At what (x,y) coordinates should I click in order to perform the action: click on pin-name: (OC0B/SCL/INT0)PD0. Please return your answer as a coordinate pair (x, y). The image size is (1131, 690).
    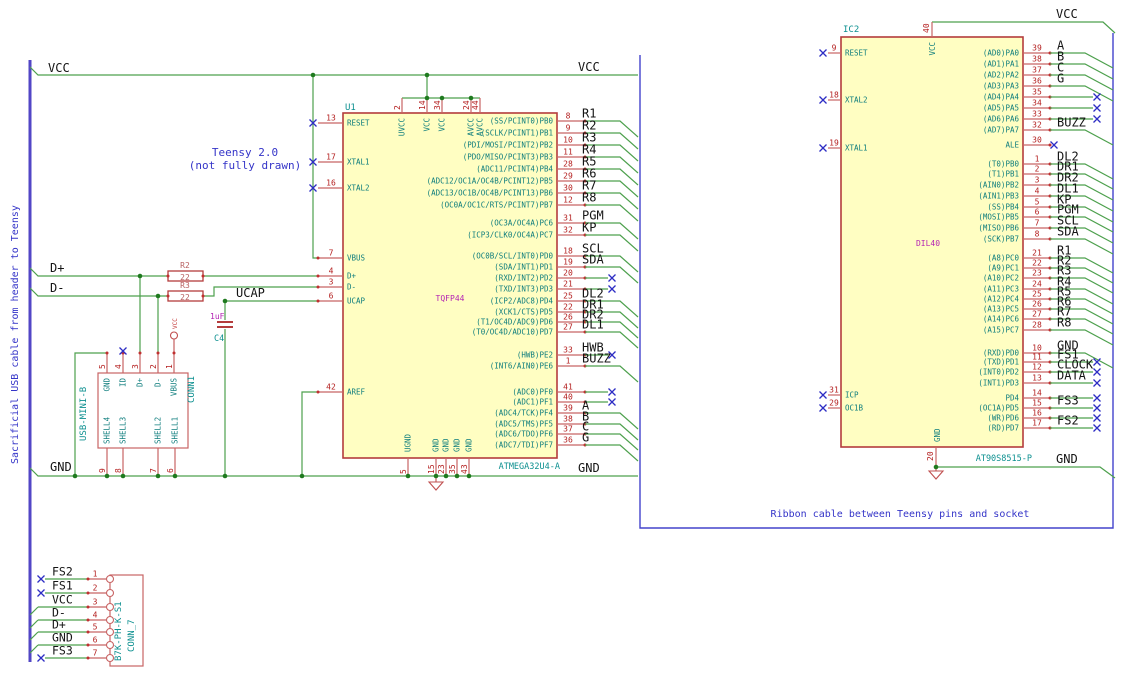
    Looking at the image, I should click on (513, 256).